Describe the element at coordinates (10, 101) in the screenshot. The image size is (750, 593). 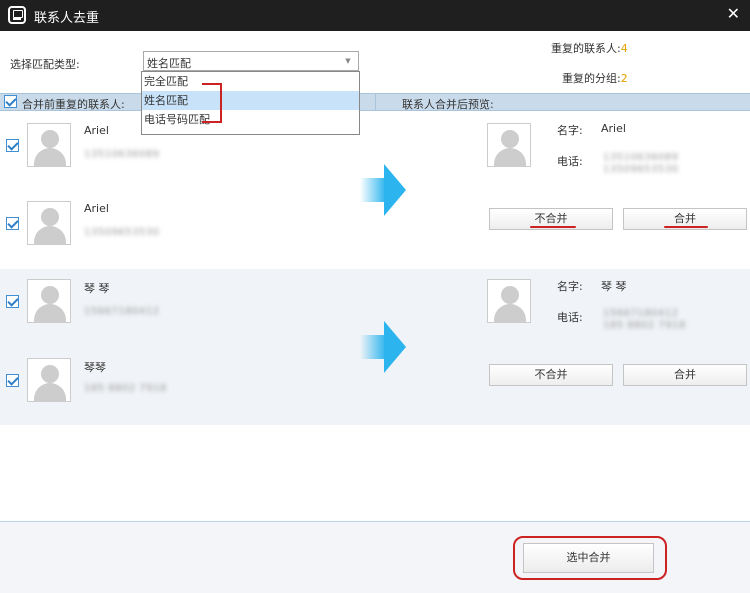
I see `select-all-checkbox` at that location.